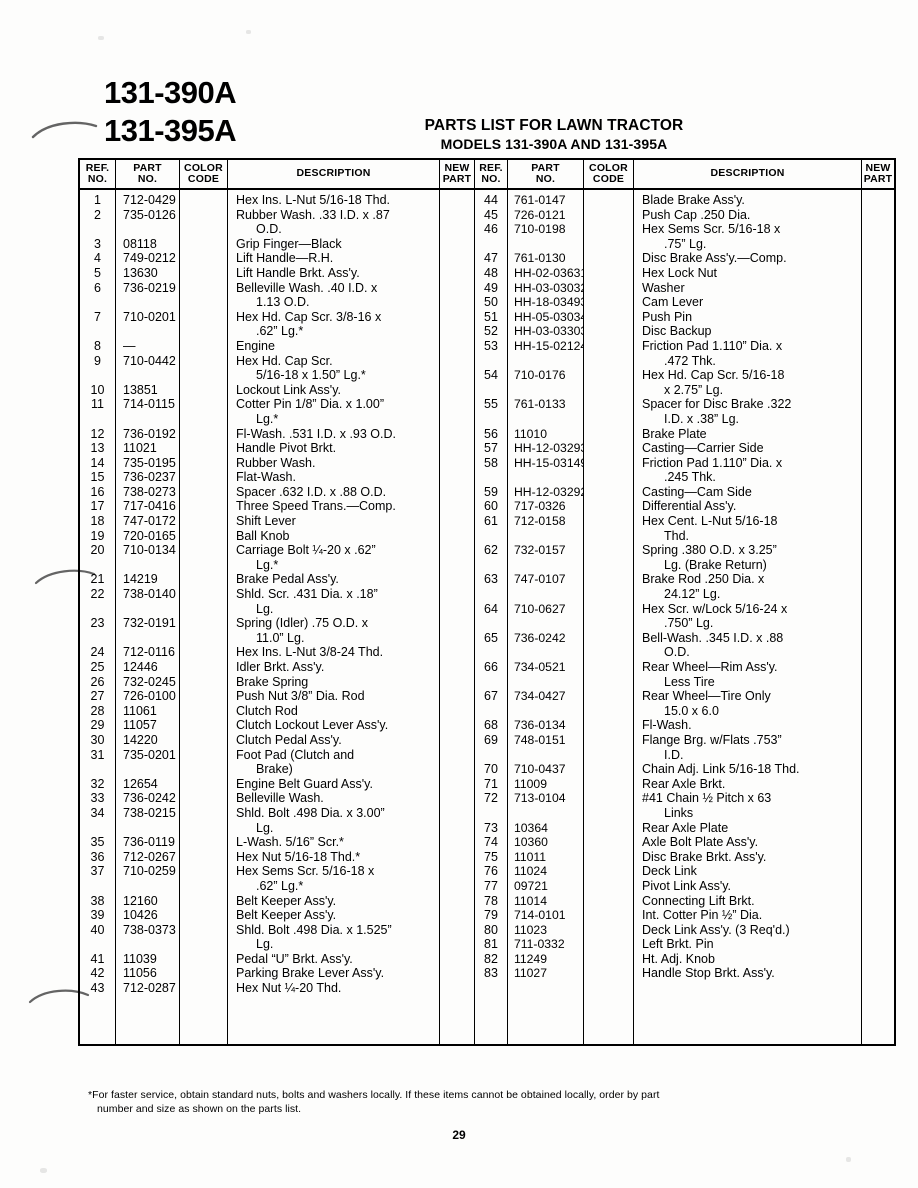  Describe the element at coordinates (310, 973) in the screenshot. I see `cell-description: Parking Brake Lever Ass'y.` at that location.